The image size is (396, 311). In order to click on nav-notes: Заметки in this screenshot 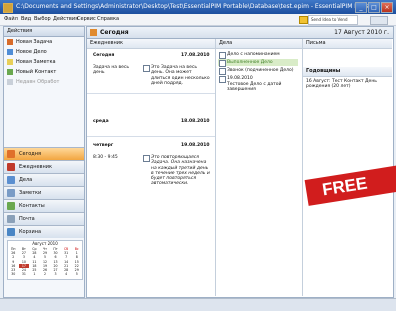, I will do `click(44, 192)`.